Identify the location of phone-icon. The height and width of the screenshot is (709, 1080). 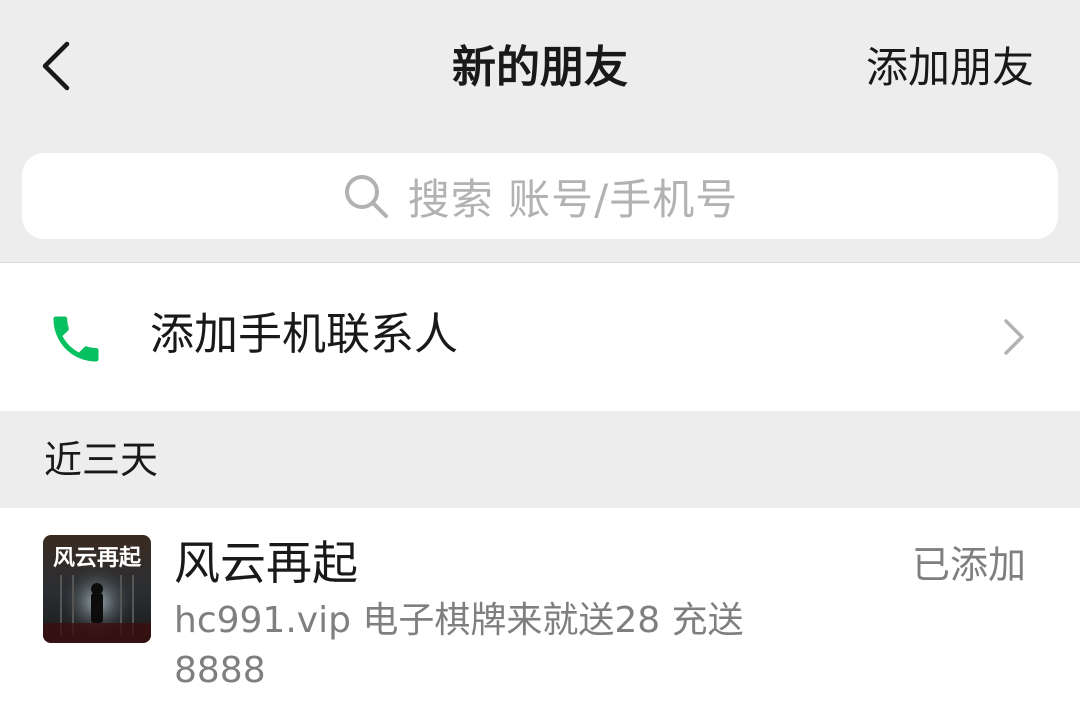
(76, 339).